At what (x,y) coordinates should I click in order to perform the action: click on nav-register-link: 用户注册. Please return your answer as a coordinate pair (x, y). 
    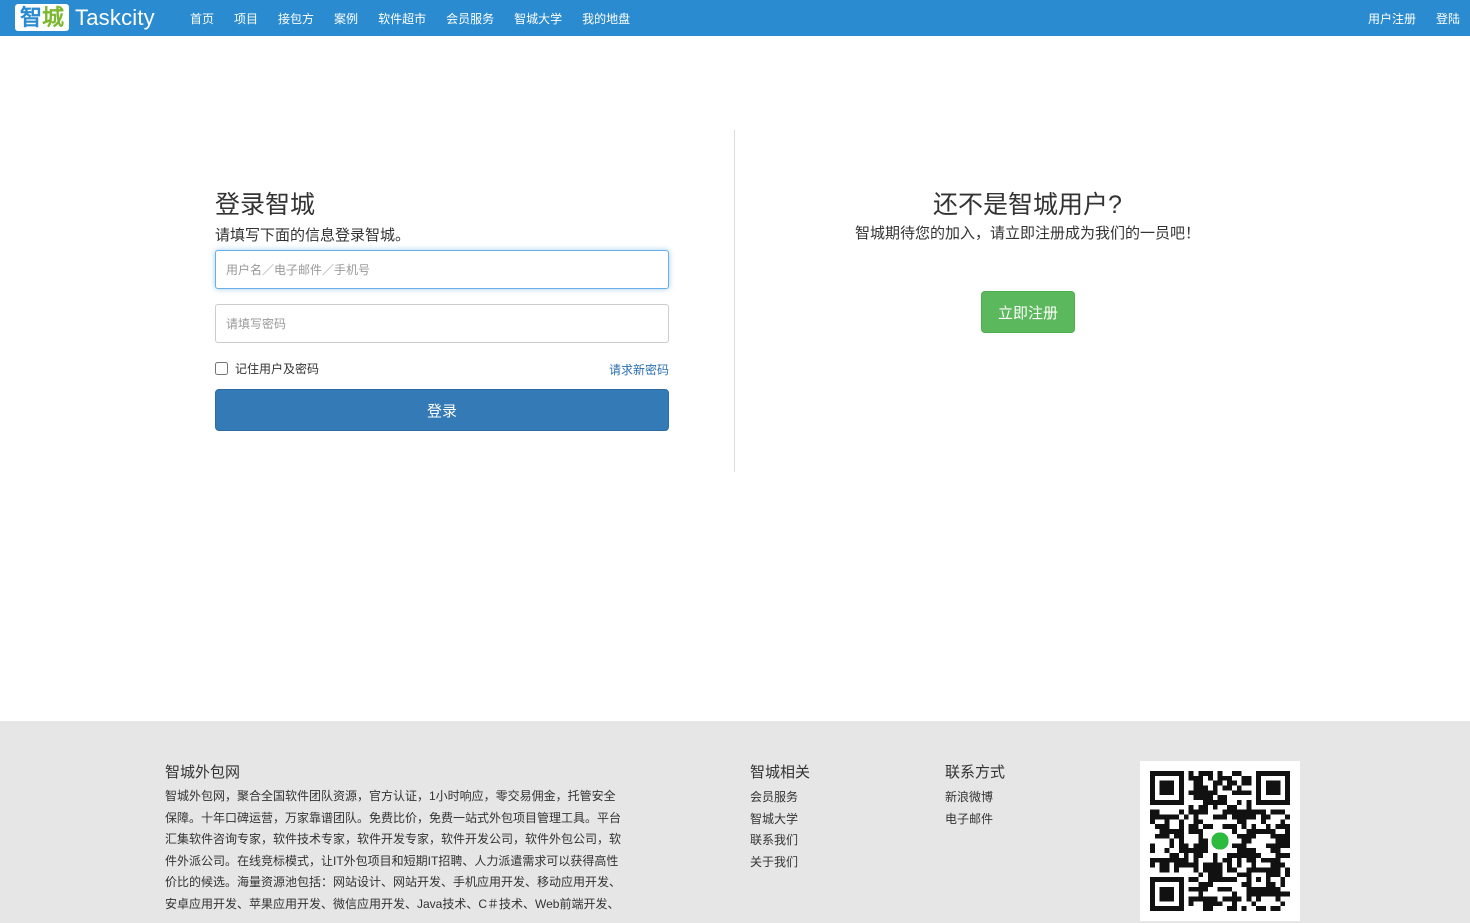
    Looking at the image, I should click on (1392, 18).